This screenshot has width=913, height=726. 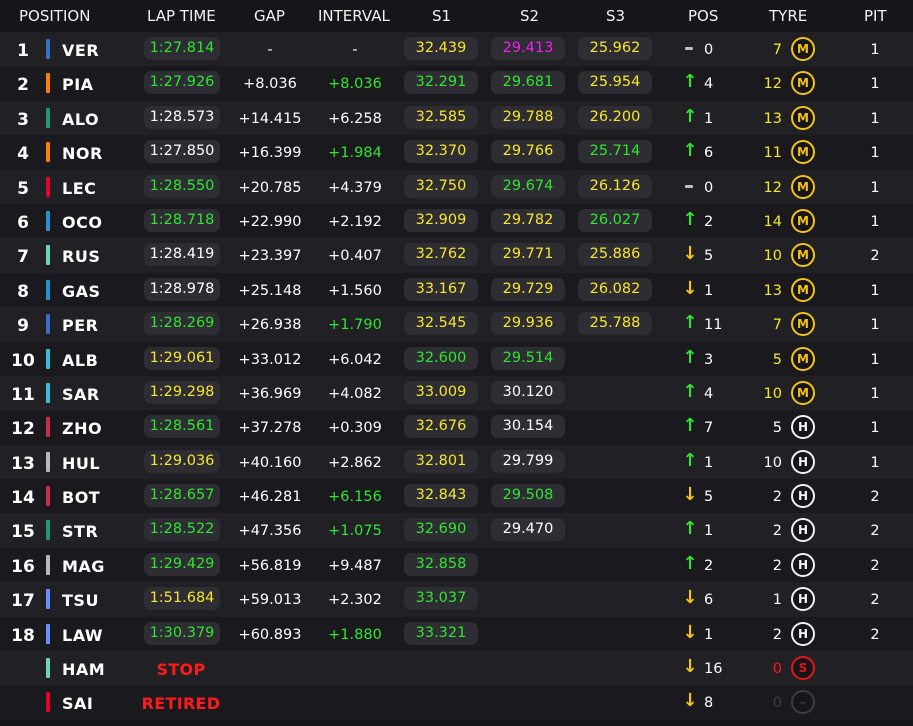 What do you see at coordinates (875, 16) in the screenshot?
I see `header-pit: PIT` at bounding box center [875, 16].